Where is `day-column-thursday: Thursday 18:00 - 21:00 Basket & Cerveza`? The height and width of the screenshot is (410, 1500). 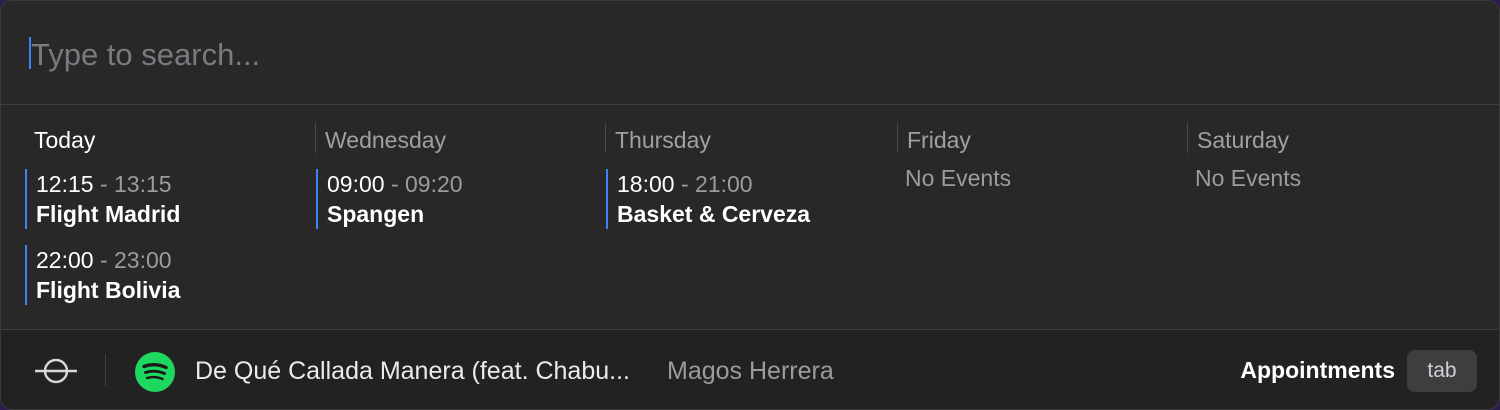 day-column-thursday: Thursday 18:00 - 21:00 Basket & Cerveza is located at coordinates (750, 223).